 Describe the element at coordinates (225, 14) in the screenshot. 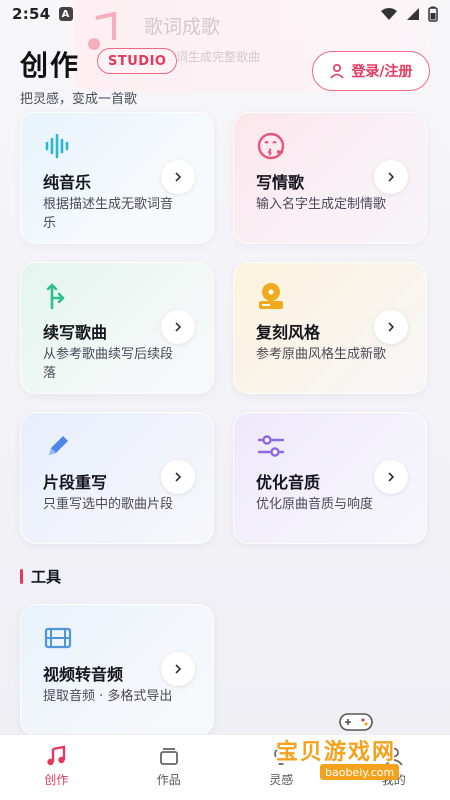

I see `status-bar: 2:54 A` at that location.